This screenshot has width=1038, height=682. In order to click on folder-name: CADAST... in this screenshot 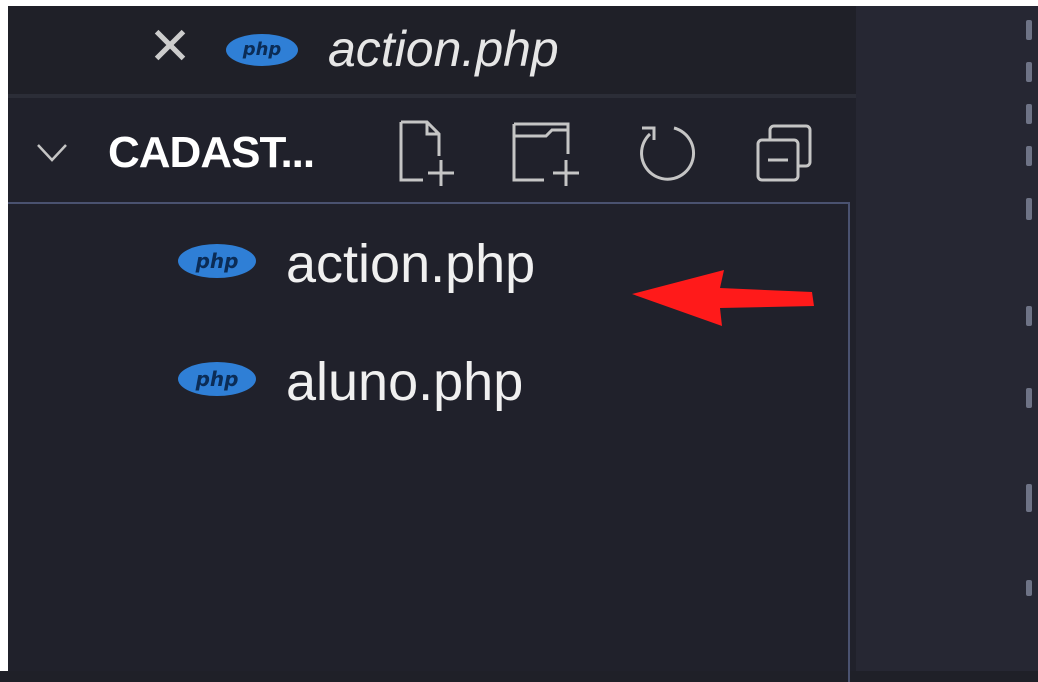, I will do `click(211, 152)`.